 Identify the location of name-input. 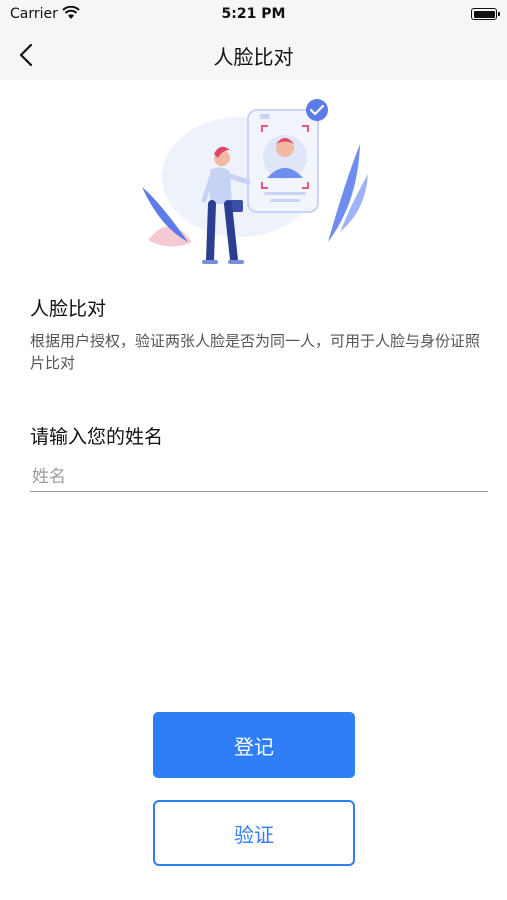
(259, 477).